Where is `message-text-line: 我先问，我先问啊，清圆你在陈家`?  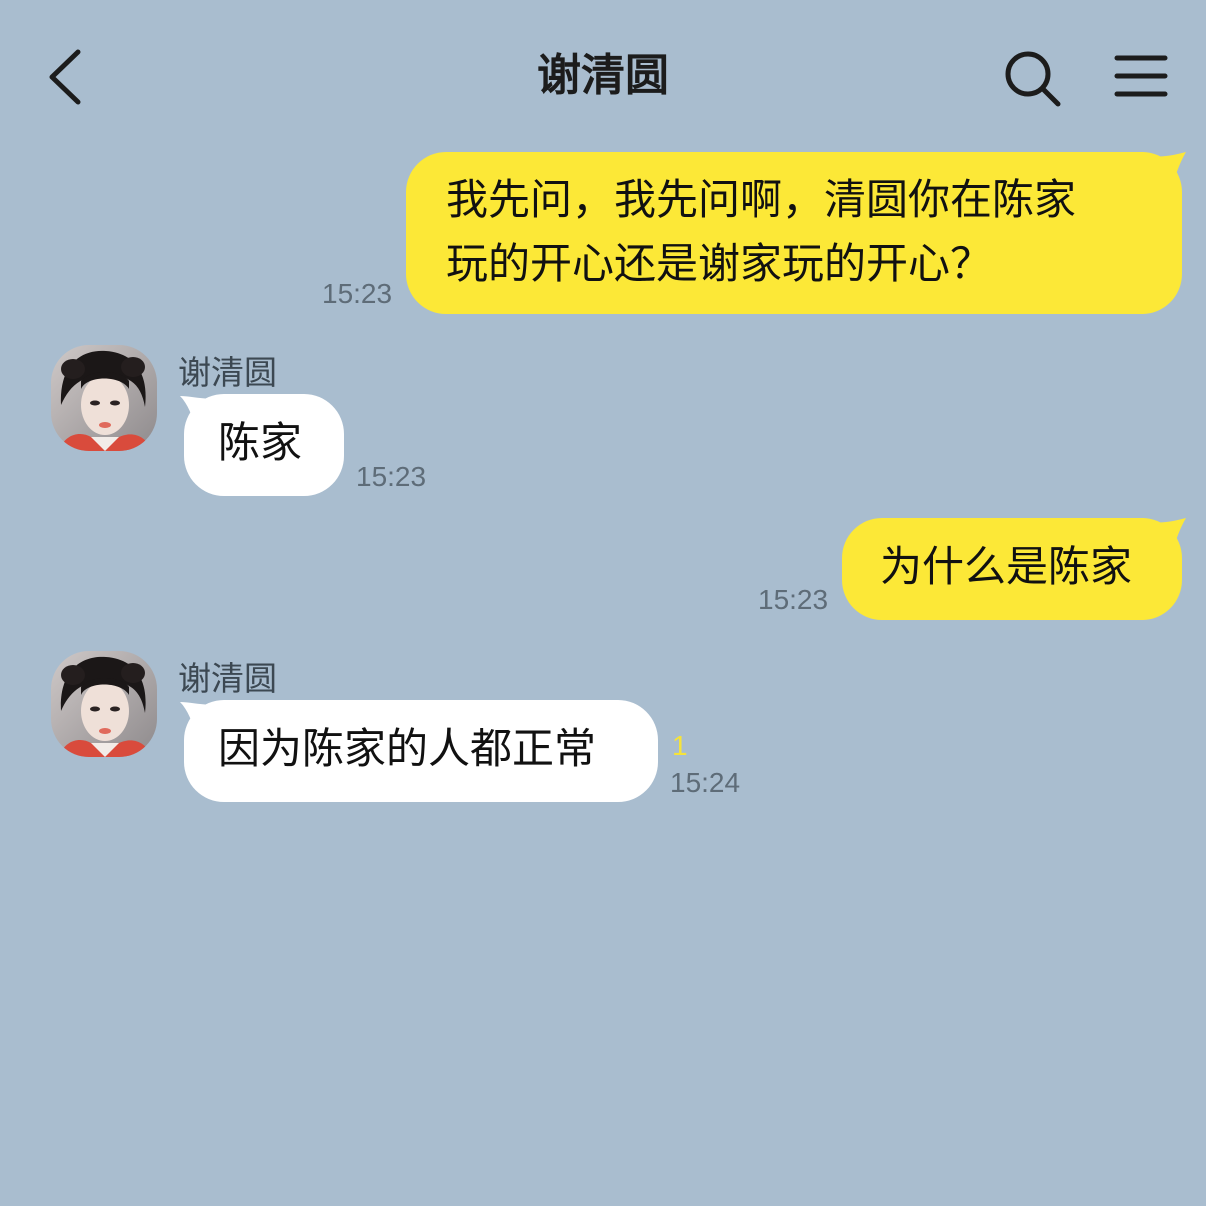
message-text-line: 我先问，我先问啊，清圆你在陈家 is located at coordinates (761, 199).